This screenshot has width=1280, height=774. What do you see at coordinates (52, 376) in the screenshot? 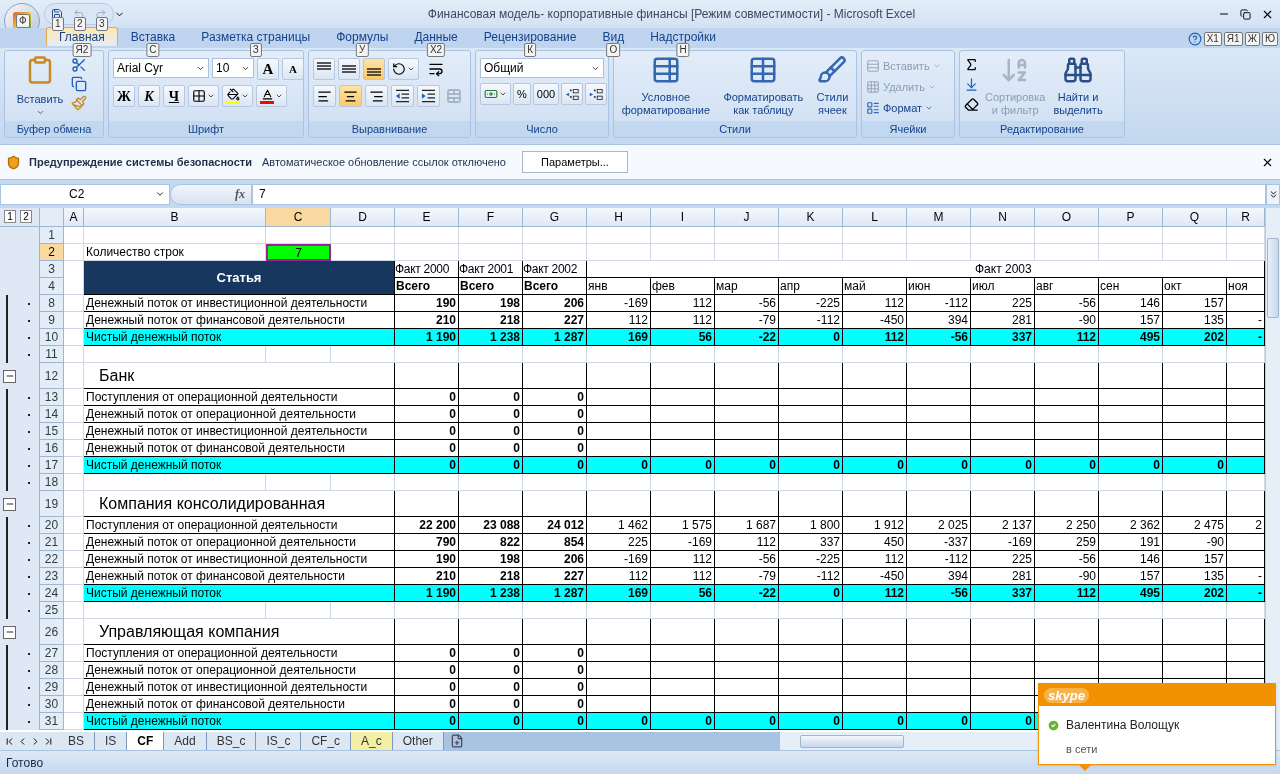
I see `row-header: 12` at bounding box center [52, 376].